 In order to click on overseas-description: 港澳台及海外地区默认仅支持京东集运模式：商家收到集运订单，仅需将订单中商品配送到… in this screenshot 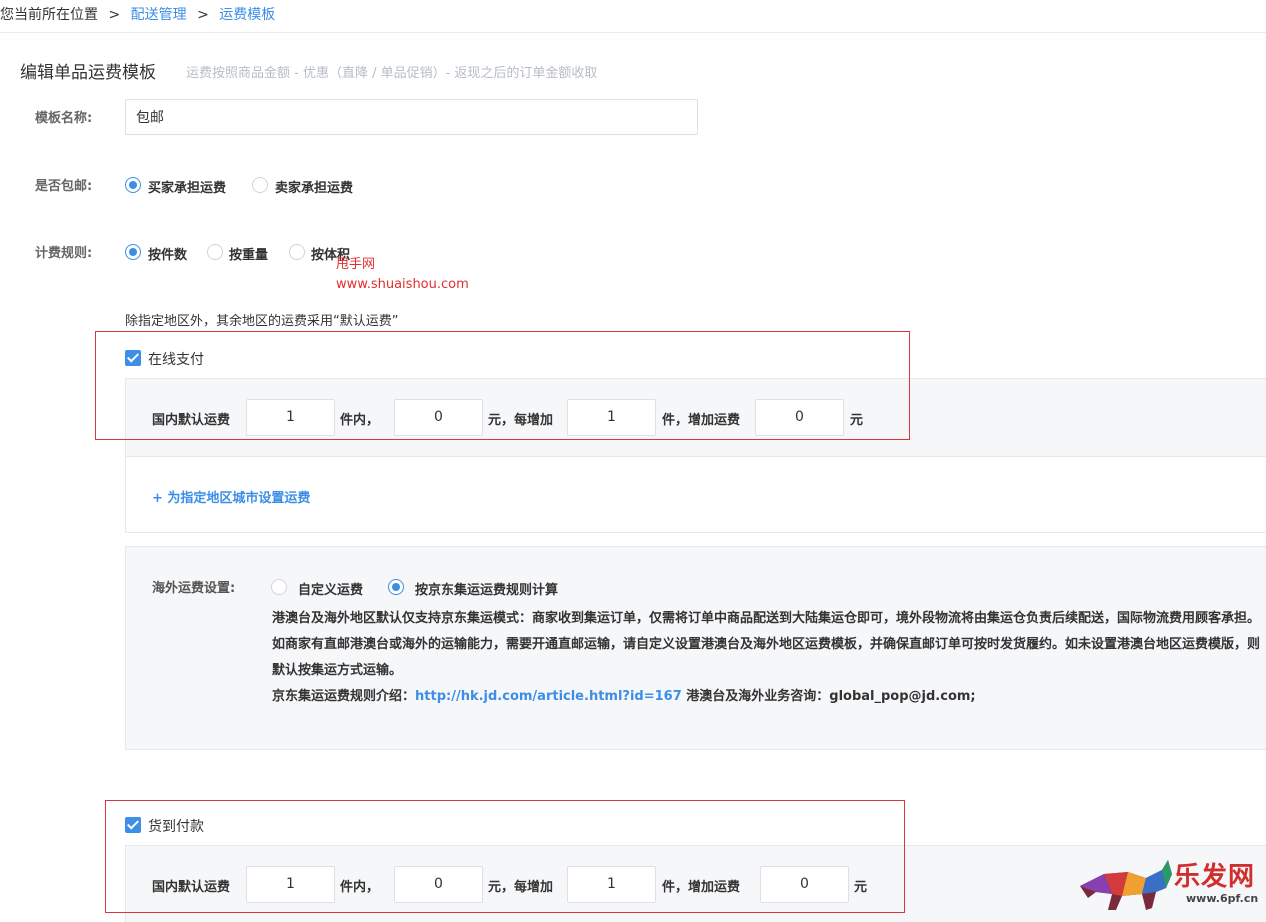, I will do `click(767, 658)`.